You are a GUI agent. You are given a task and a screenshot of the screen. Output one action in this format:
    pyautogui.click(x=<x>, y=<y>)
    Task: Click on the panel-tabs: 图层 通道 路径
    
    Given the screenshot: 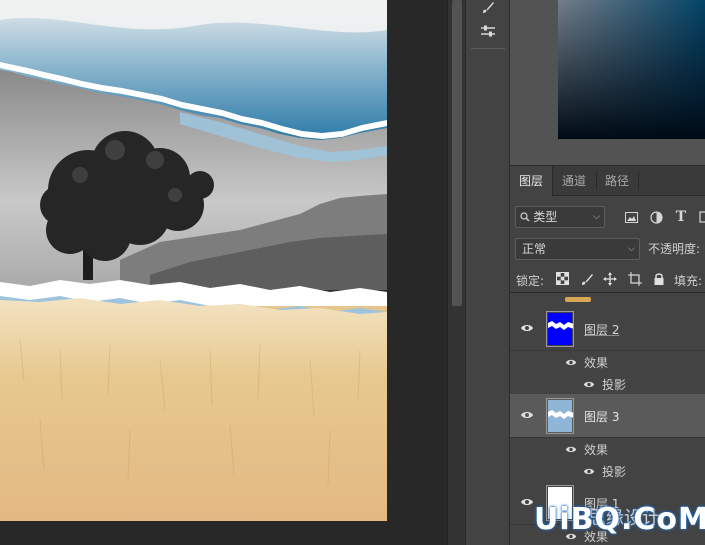 What is the action you would take?
    pyautogui.click(x=607, y=181)
    